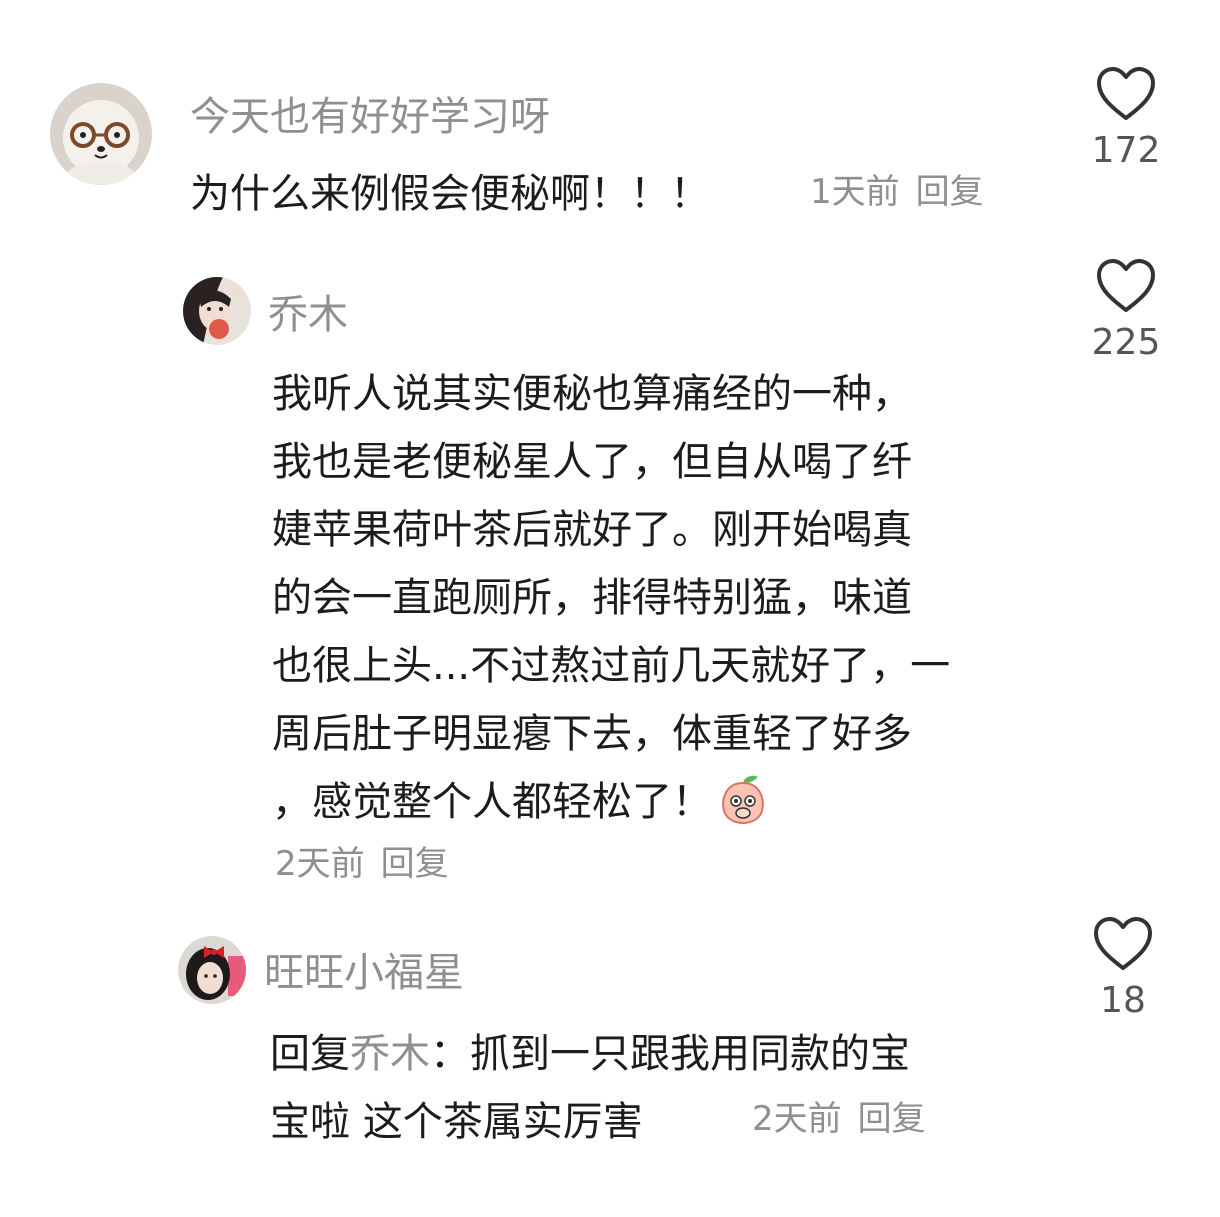 The height and width of the screenshot is (1217, 1220). I want to click on comment-line: 回复乔木：抓到一只跟我用同款的宝, so click(590, 1054).